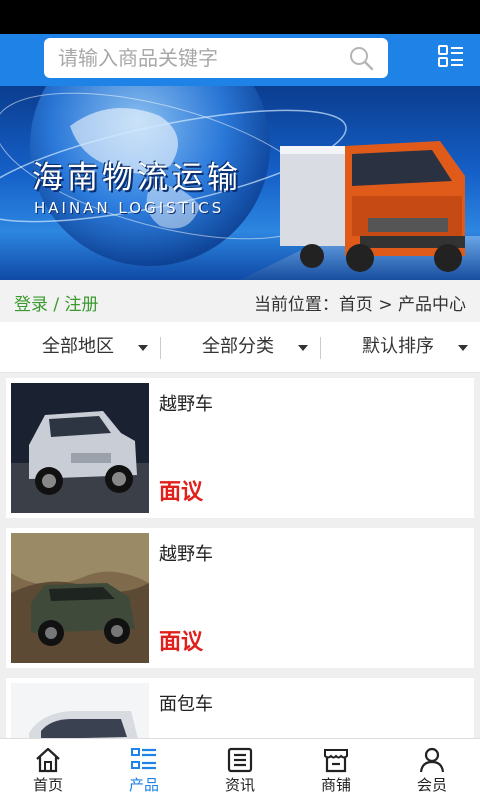 The image size is (480, 801). Describe the element at coordinates (47, 785) in the screenshot. I see `tab-label: 首页` at that location.